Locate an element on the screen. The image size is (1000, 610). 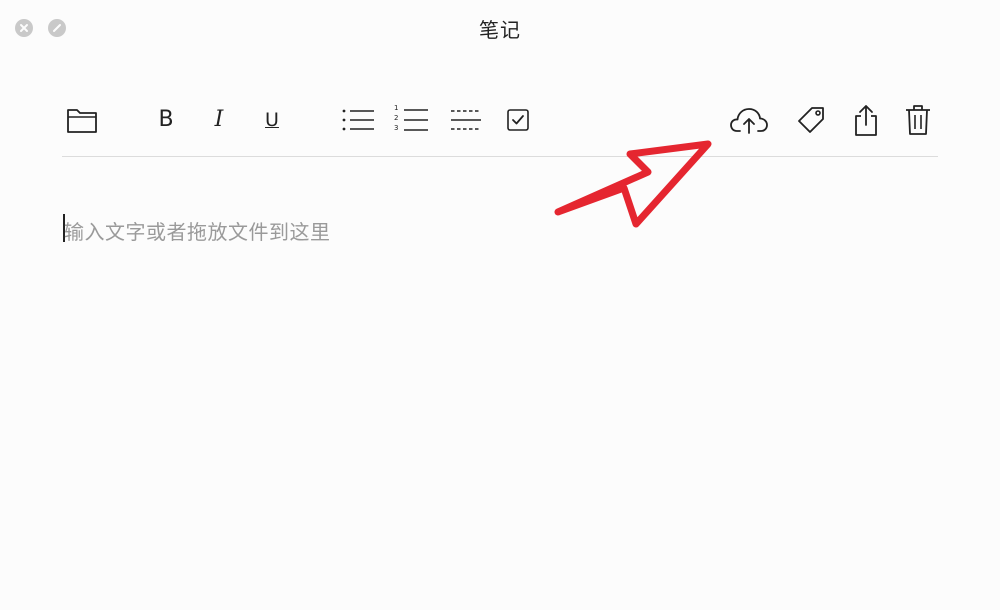
share-icon is located at coordinates (866, 120).